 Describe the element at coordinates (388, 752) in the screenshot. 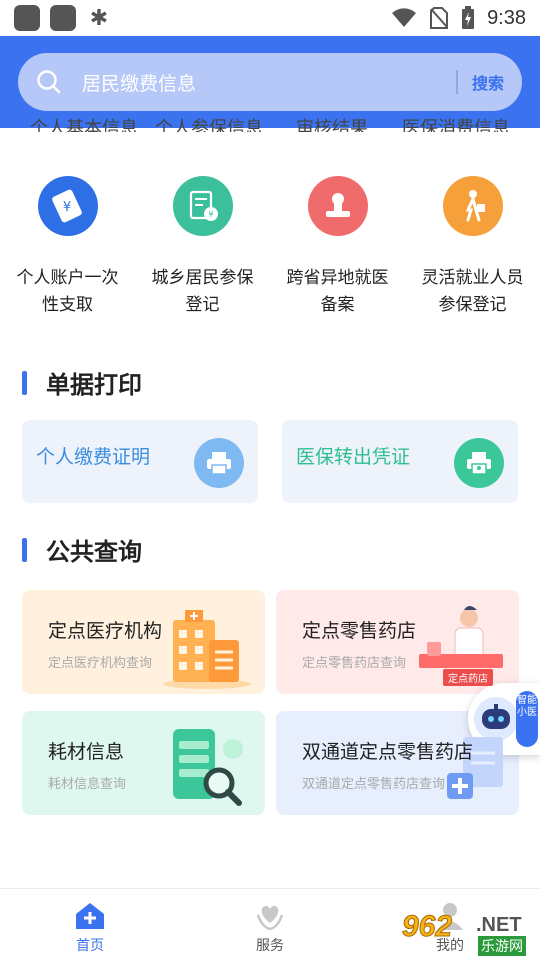

I see `query-card-title: 双通道定点零售药店` at that location.